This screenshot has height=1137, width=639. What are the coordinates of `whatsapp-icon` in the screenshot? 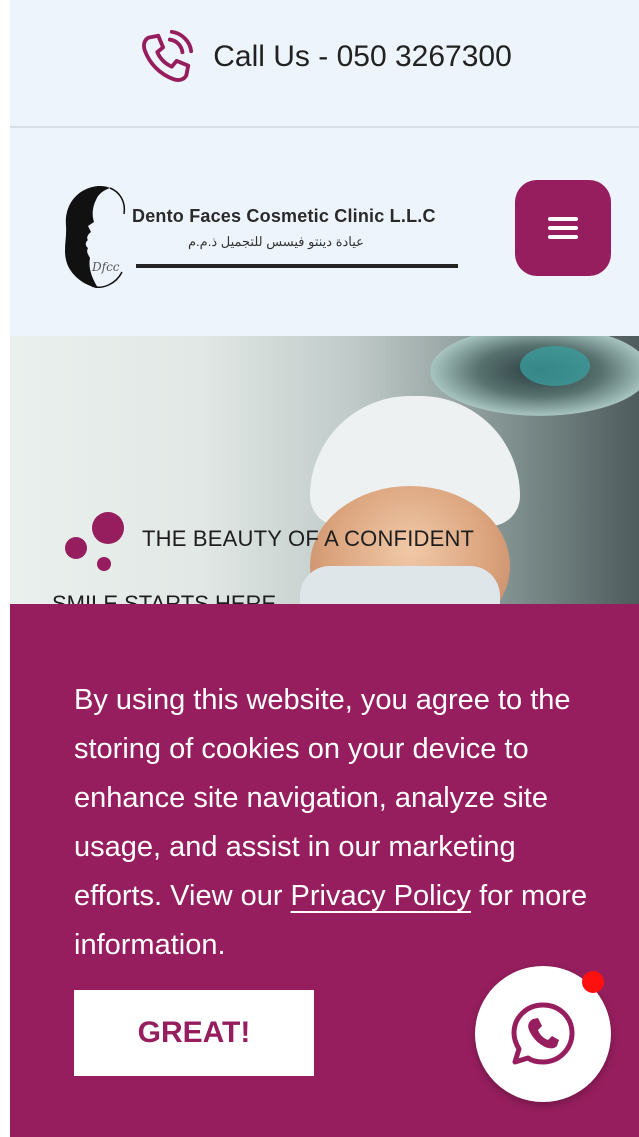 It's located at (543, 1033).